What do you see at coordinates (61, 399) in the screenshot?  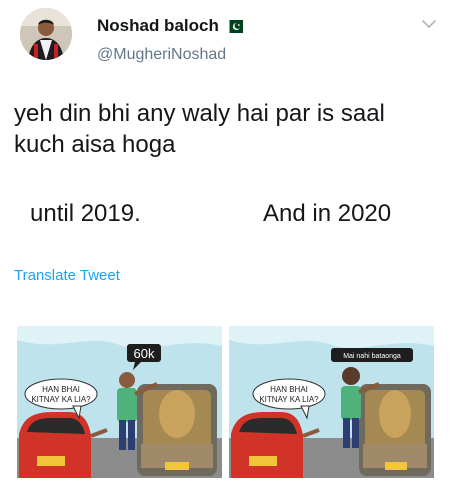 I see `left-bubble-line2: KITNAY KA LIA?` at bounding box center [61, 399].